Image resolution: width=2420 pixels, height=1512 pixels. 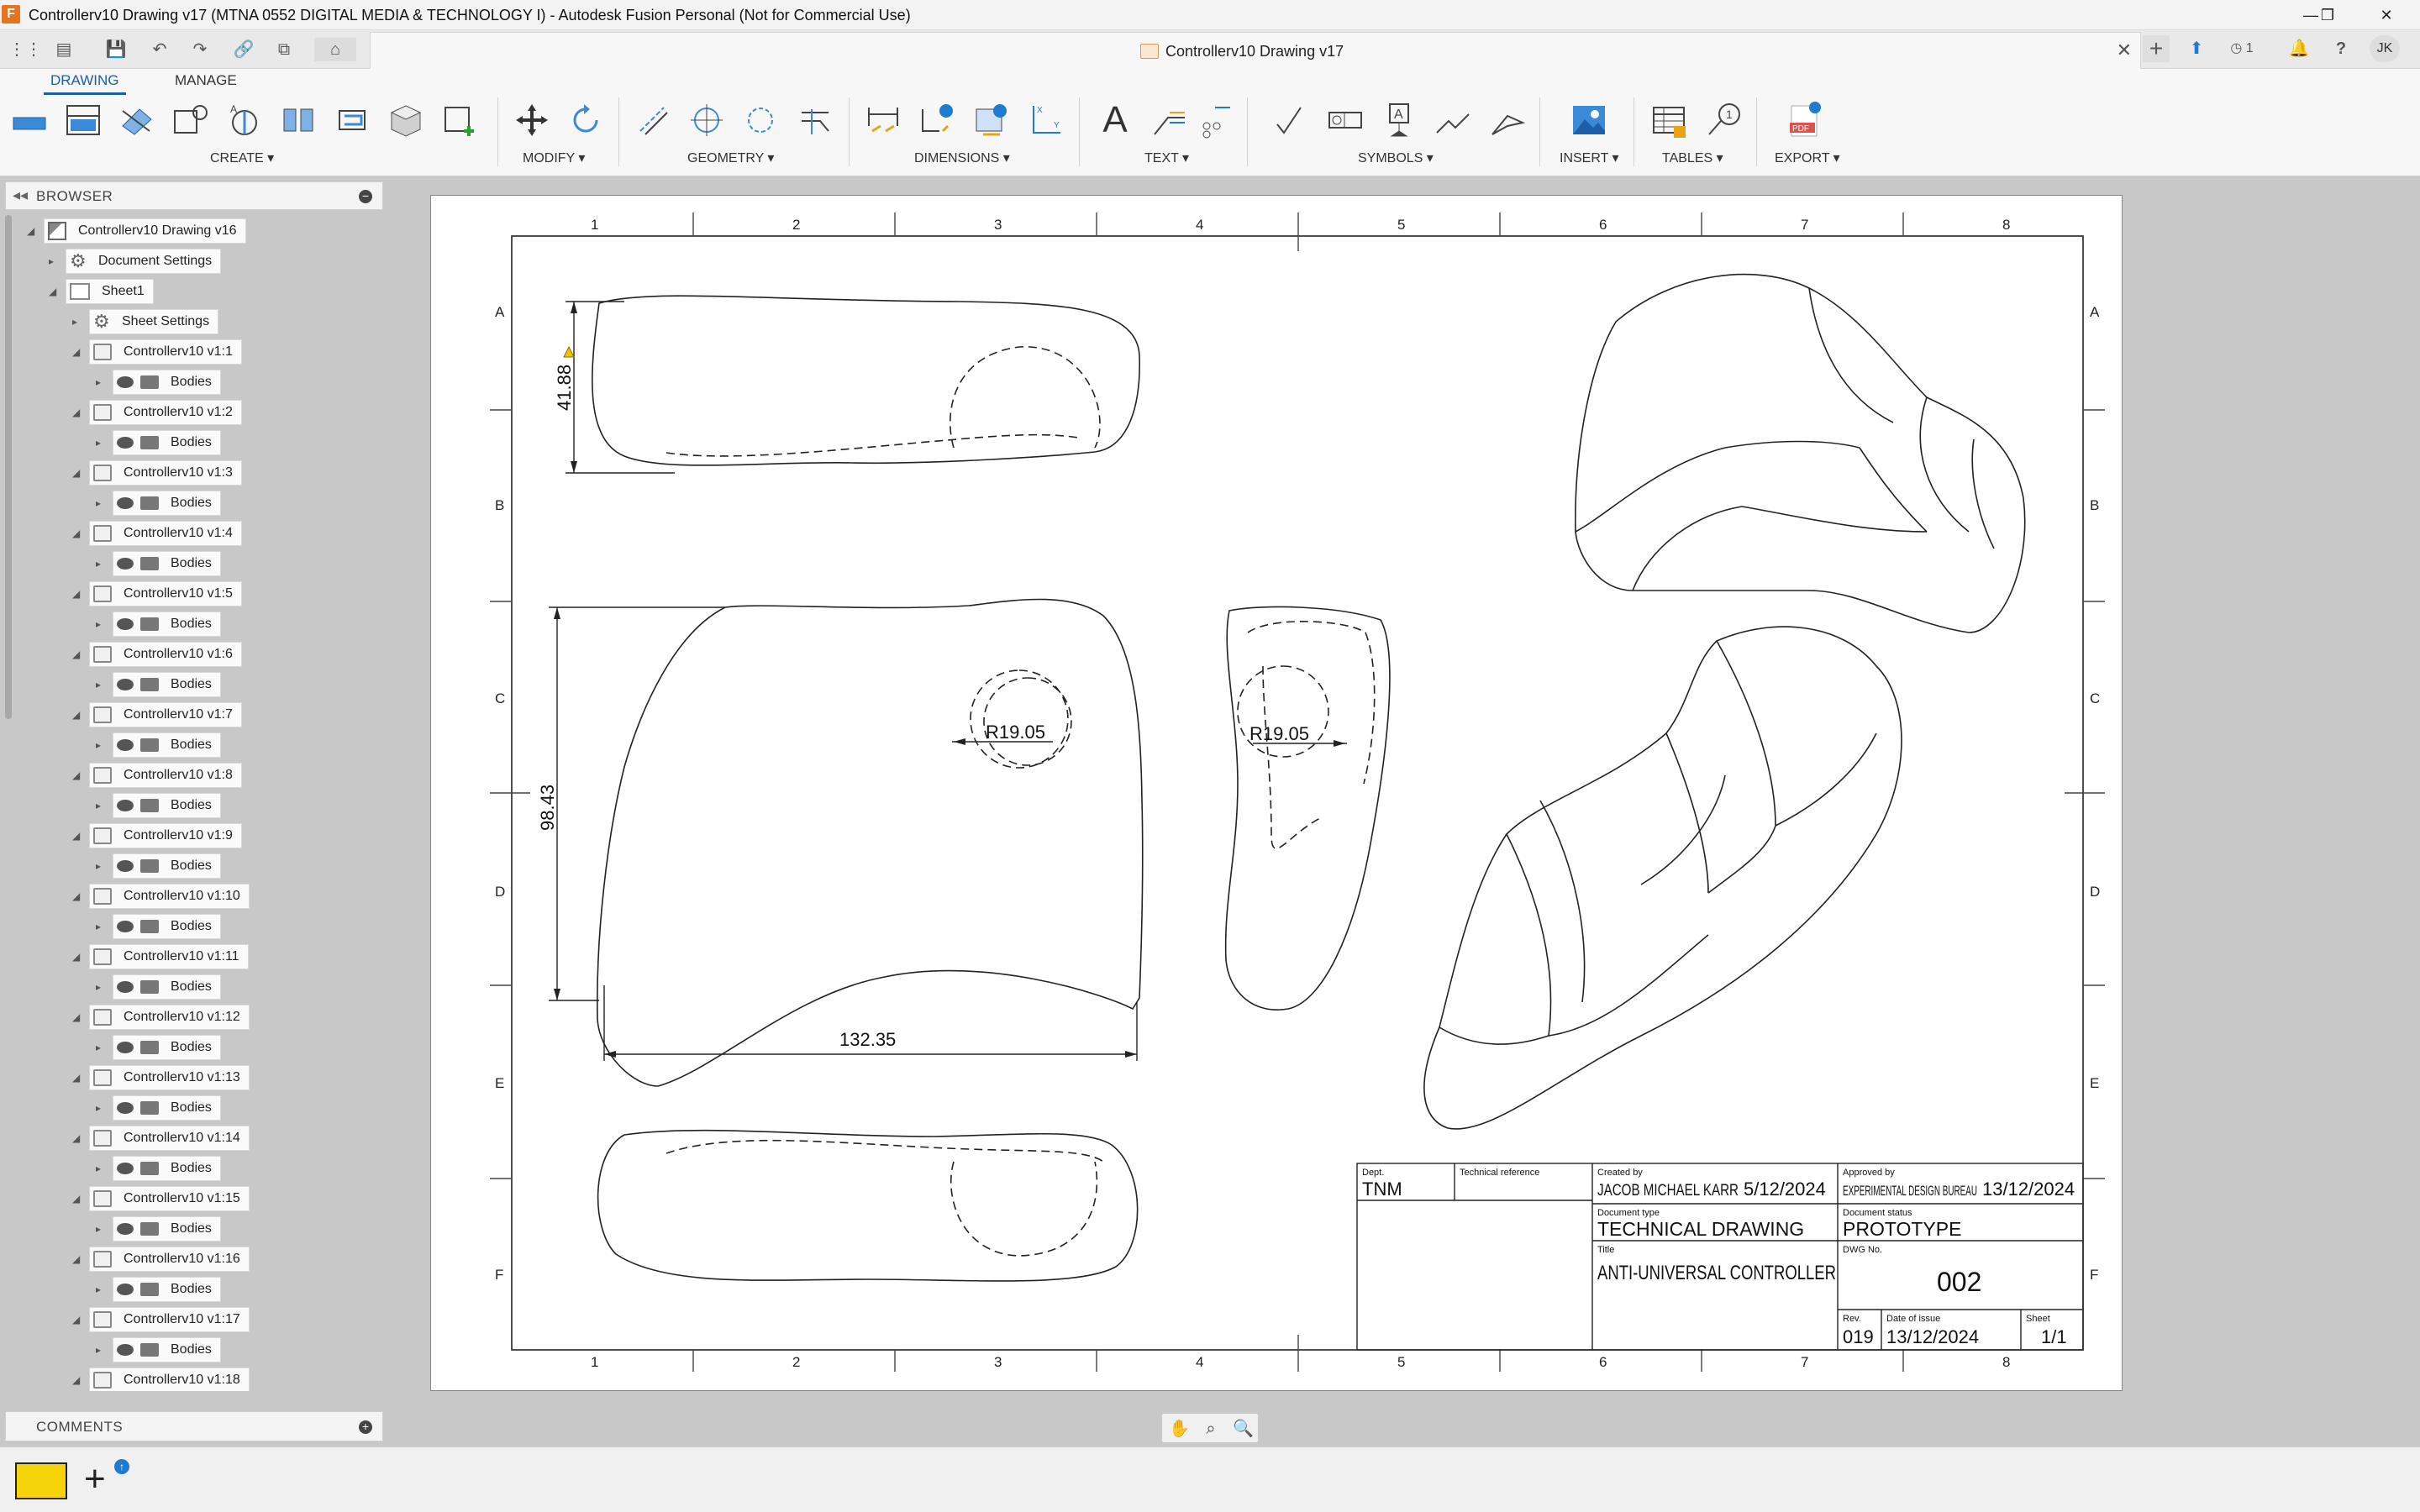 I want to click on collapse-browser-icon: ◂◂, so click(x=21, y=195).